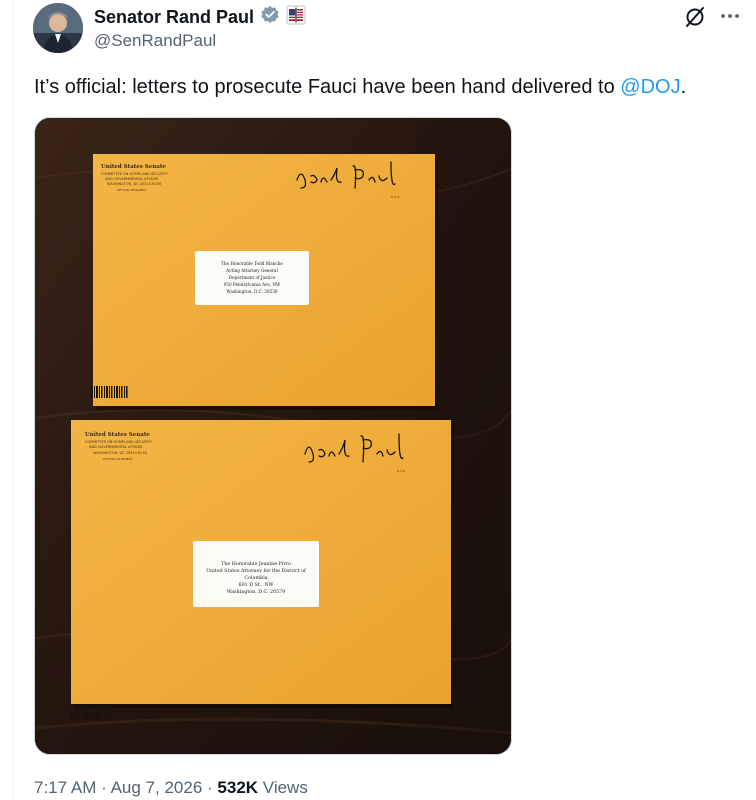 The image size is (756, 800). I want to click on envelope-1-barcode, so click(109, 392).